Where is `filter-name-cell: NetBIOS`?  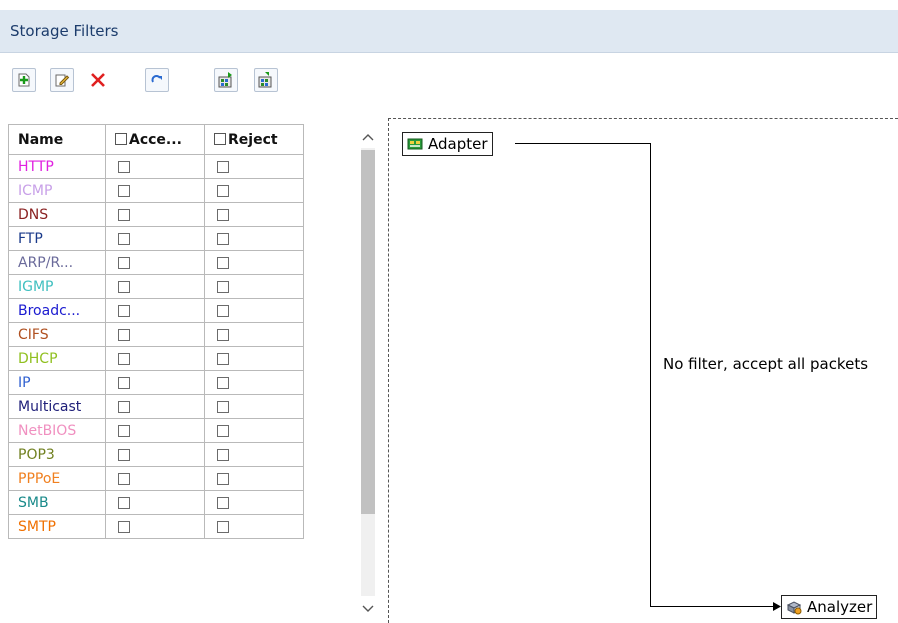
filter-name-cell: NetBIOS is located at coordinates (57, 430).